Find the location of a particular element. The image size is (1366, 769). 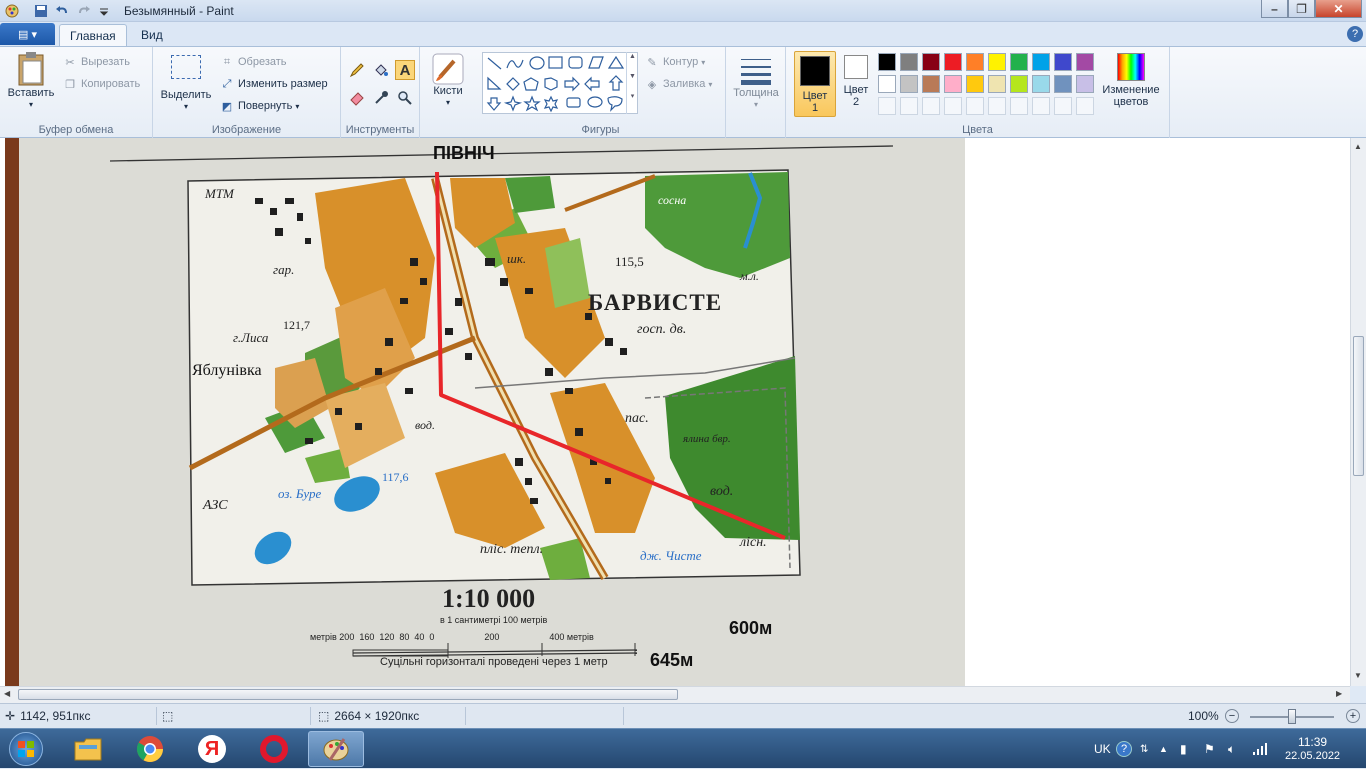

undo-icon is located at coordinates (62, 11).